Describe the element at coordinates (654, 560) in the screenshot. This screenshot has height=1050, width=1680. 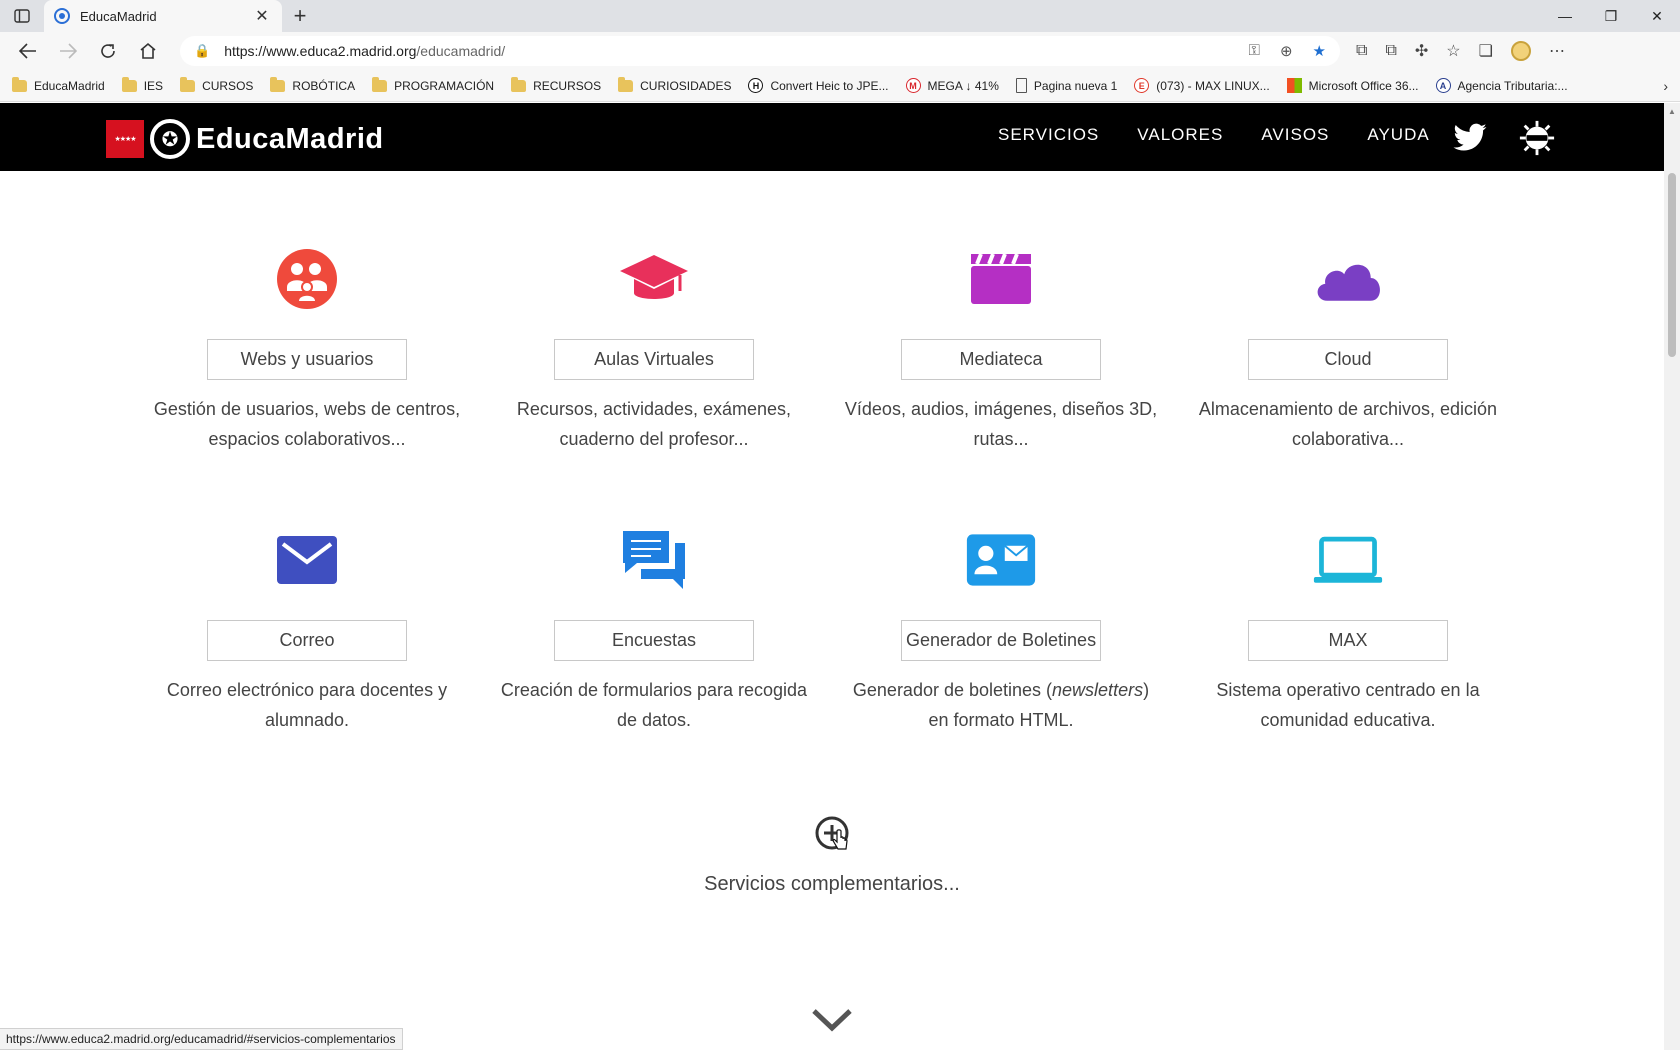
I see `chat-bubbles-icon` at that location.